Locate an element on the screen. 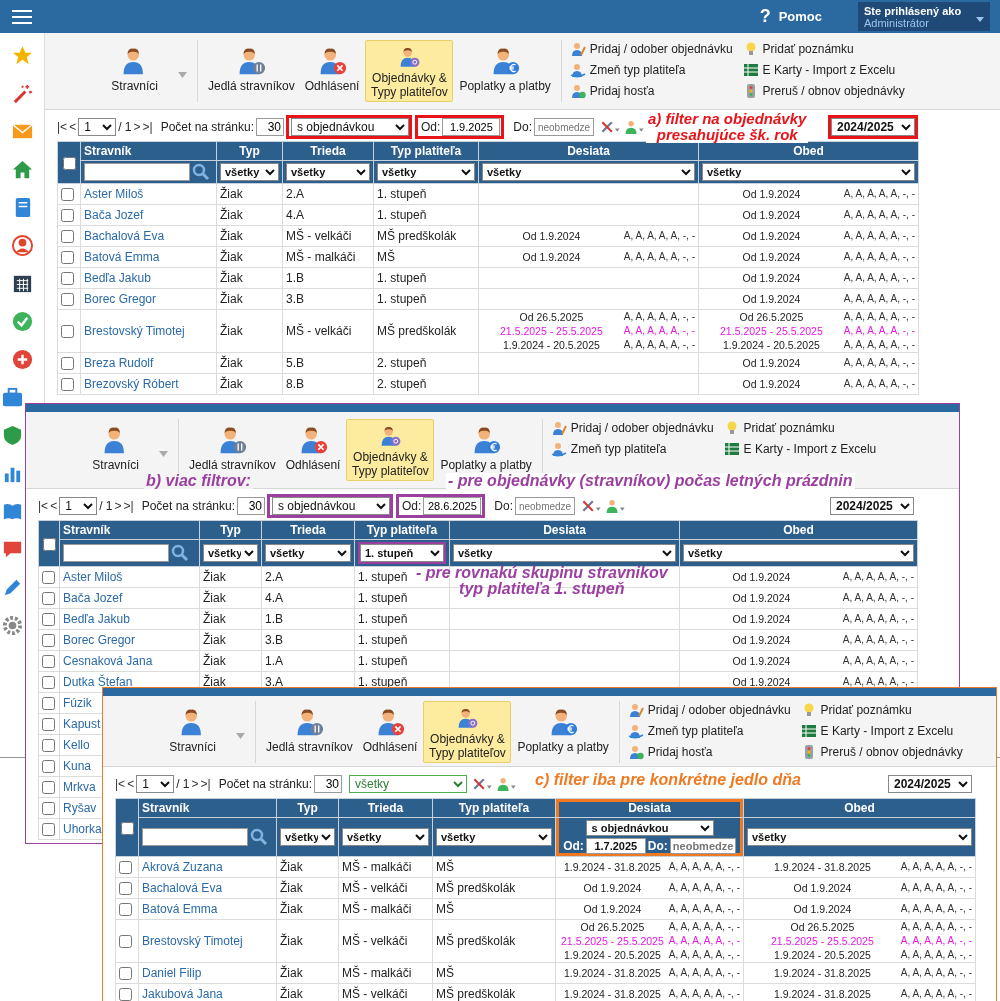 The width and height of the screenshot is (1000, 1001). house-icon is located at coordinates (22, 169).